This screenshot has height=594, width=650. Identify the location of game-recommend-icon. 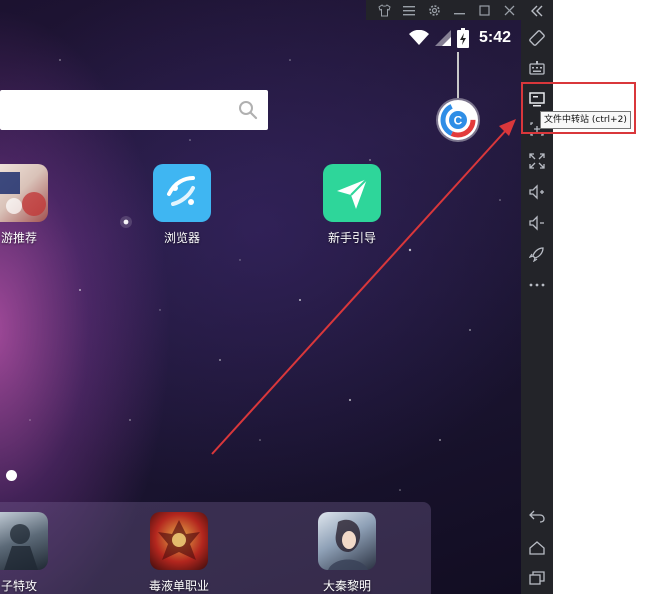
(24, 193).